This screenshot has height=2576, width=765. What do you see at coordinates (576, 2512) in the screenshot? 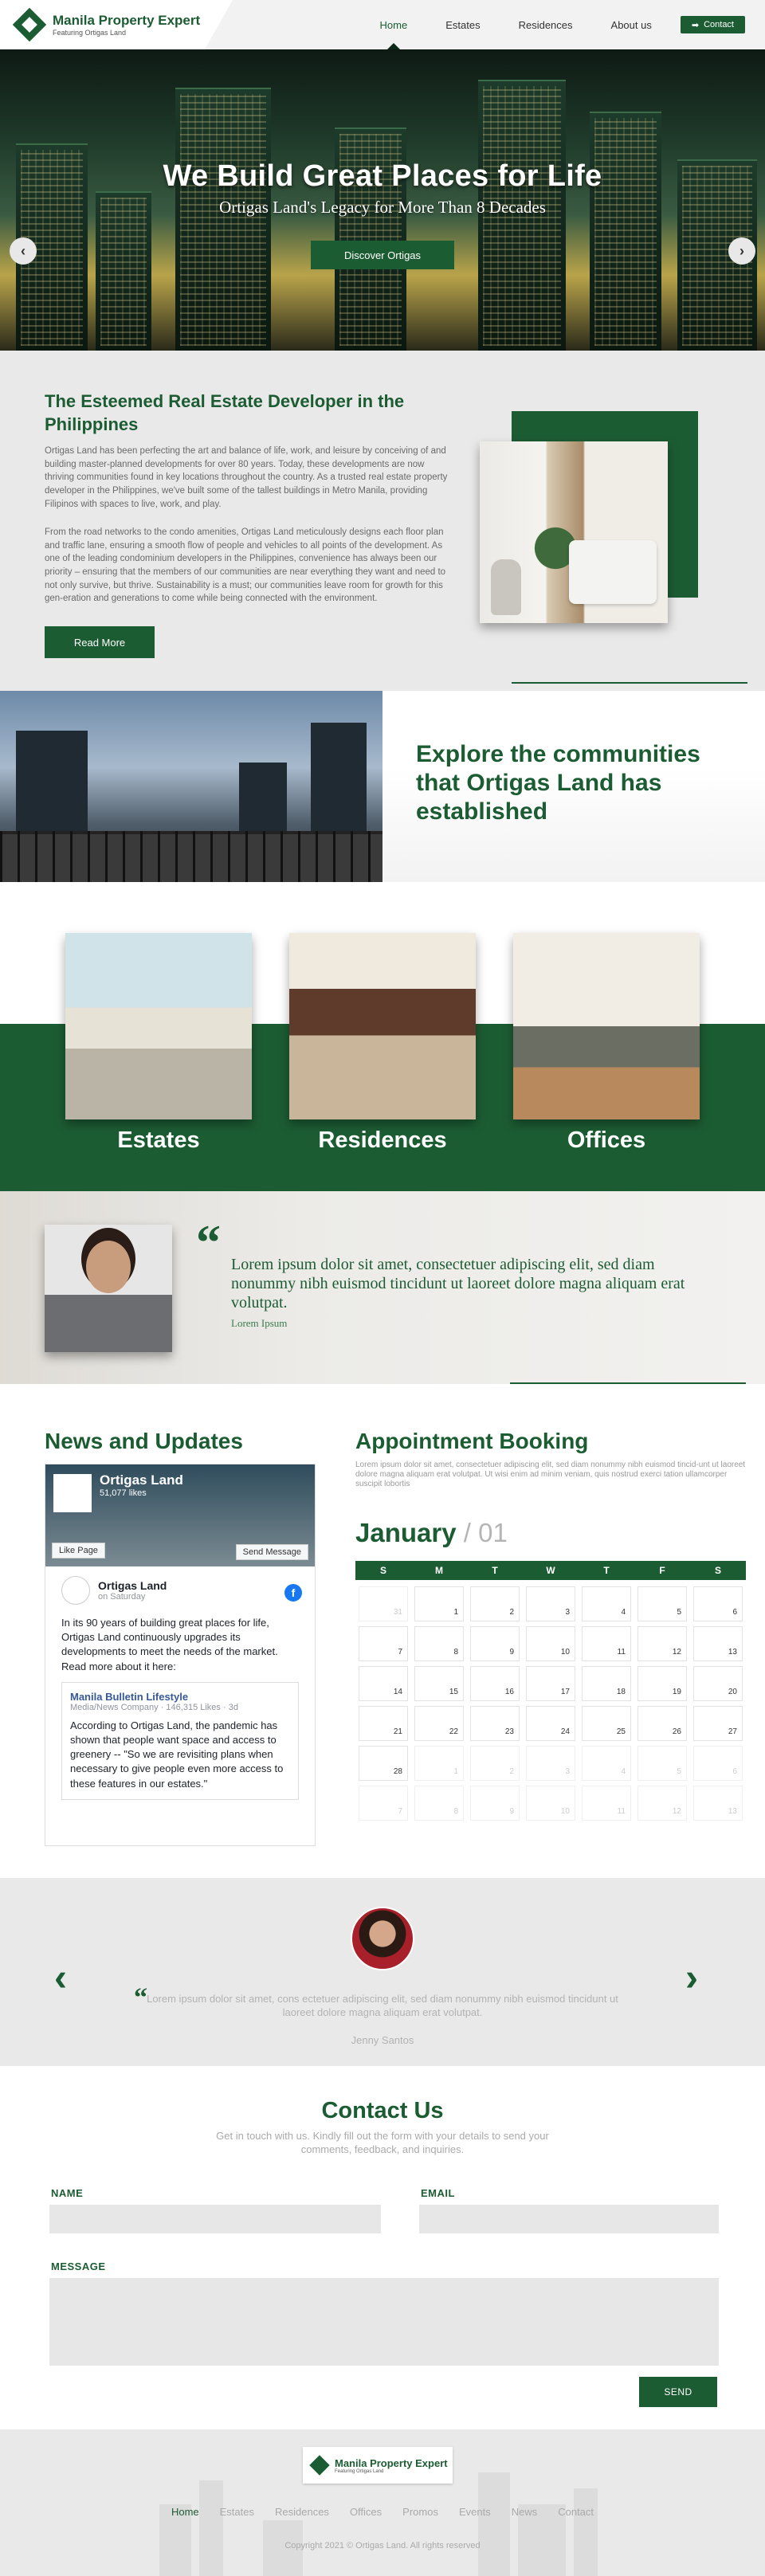
I see `footer-nav-contact: Contact` at bounding box center [576, 2512].